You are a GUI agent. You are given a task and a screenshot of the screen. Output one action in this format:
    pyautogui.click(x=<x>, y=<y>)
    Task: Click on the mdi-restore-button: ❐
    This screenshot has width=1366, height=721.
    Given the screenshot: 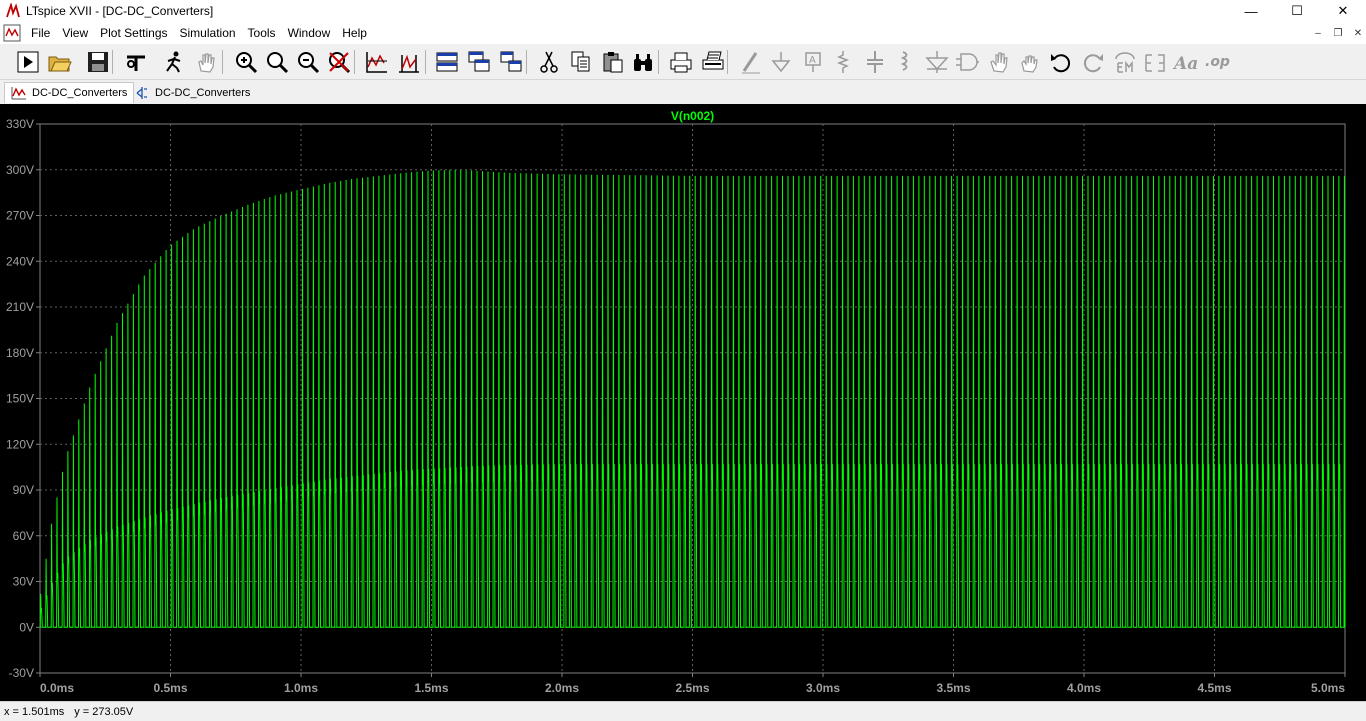 What is the action you would take?
    pyautogui.click(x=1338, y=33)
    